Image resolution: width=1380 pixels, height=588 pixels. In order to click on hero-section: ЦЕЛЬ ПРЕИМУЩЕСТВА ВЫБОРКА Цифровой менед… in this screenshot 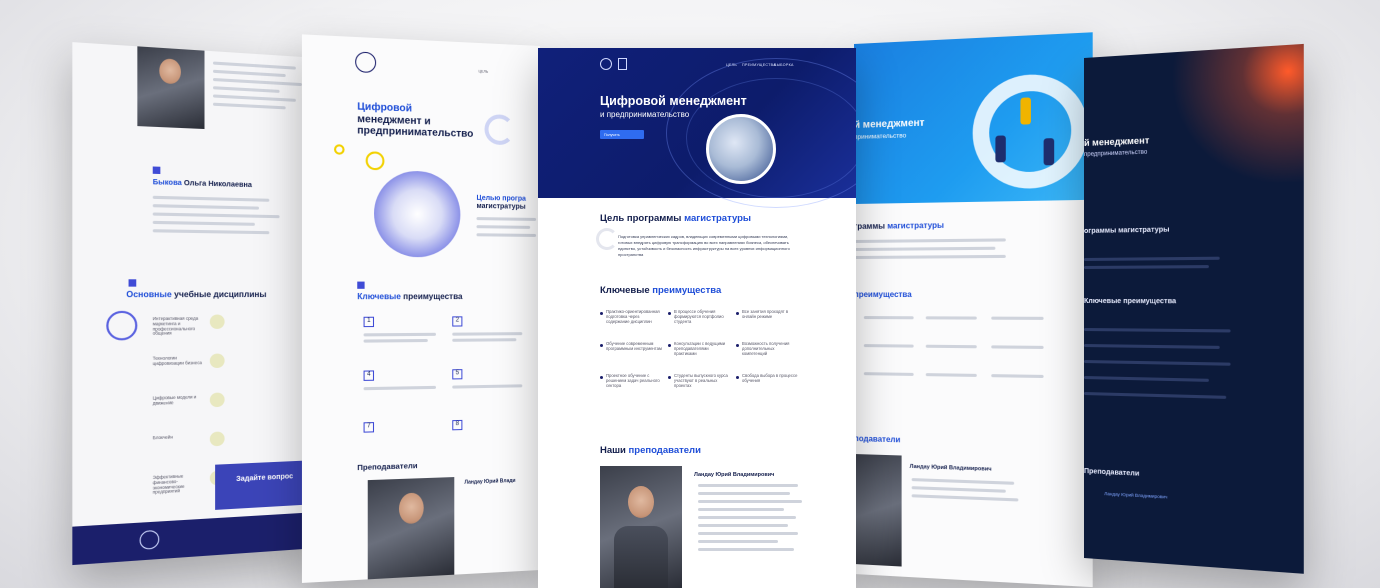, I will do `click(697, 128)`.